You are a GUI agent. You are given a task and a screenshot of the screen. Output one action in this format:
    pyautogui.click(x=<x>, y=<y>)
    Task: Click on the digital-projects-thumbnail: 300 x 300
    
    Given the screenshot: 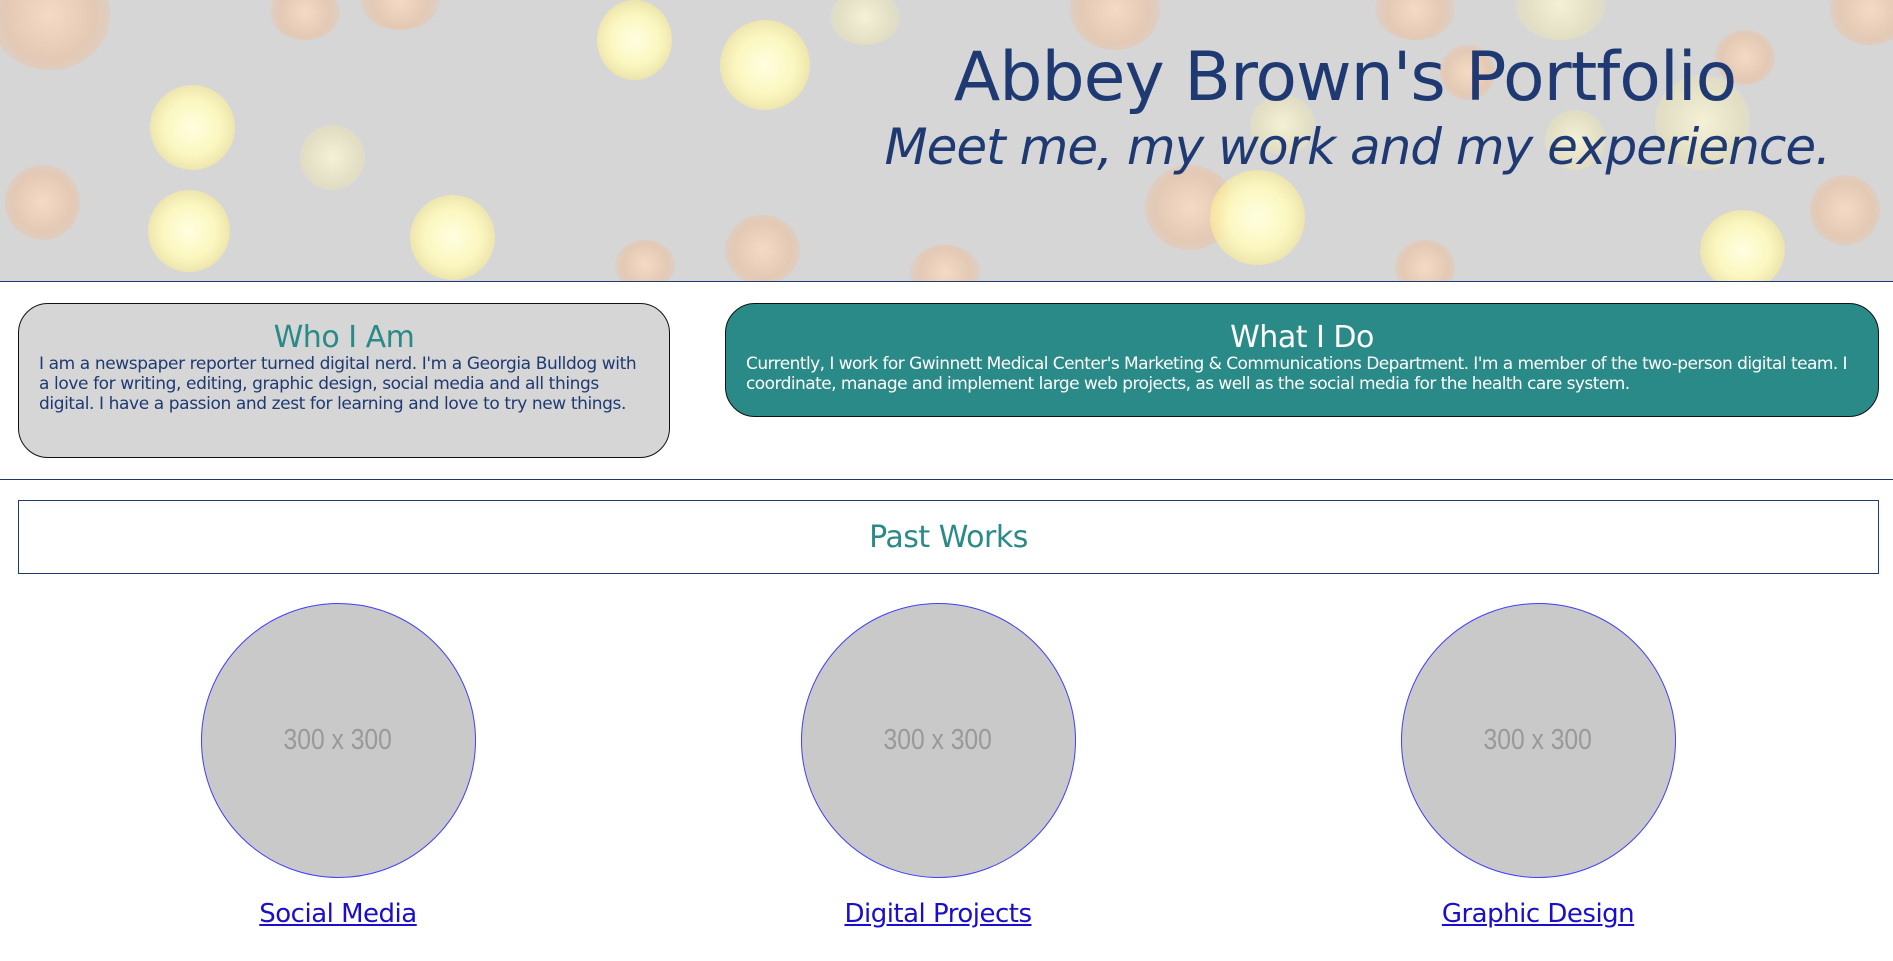 What is the action you would take?
    pyautogui.click(x=938, y=740)
    